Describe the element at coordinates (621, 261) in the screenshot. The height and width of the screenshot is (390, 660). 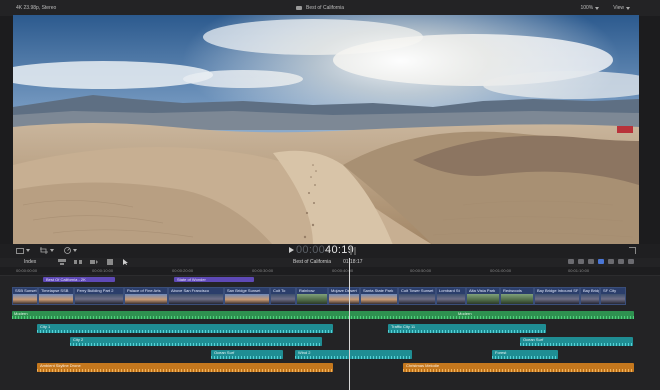
I see `effects-browser-icon` at that location.